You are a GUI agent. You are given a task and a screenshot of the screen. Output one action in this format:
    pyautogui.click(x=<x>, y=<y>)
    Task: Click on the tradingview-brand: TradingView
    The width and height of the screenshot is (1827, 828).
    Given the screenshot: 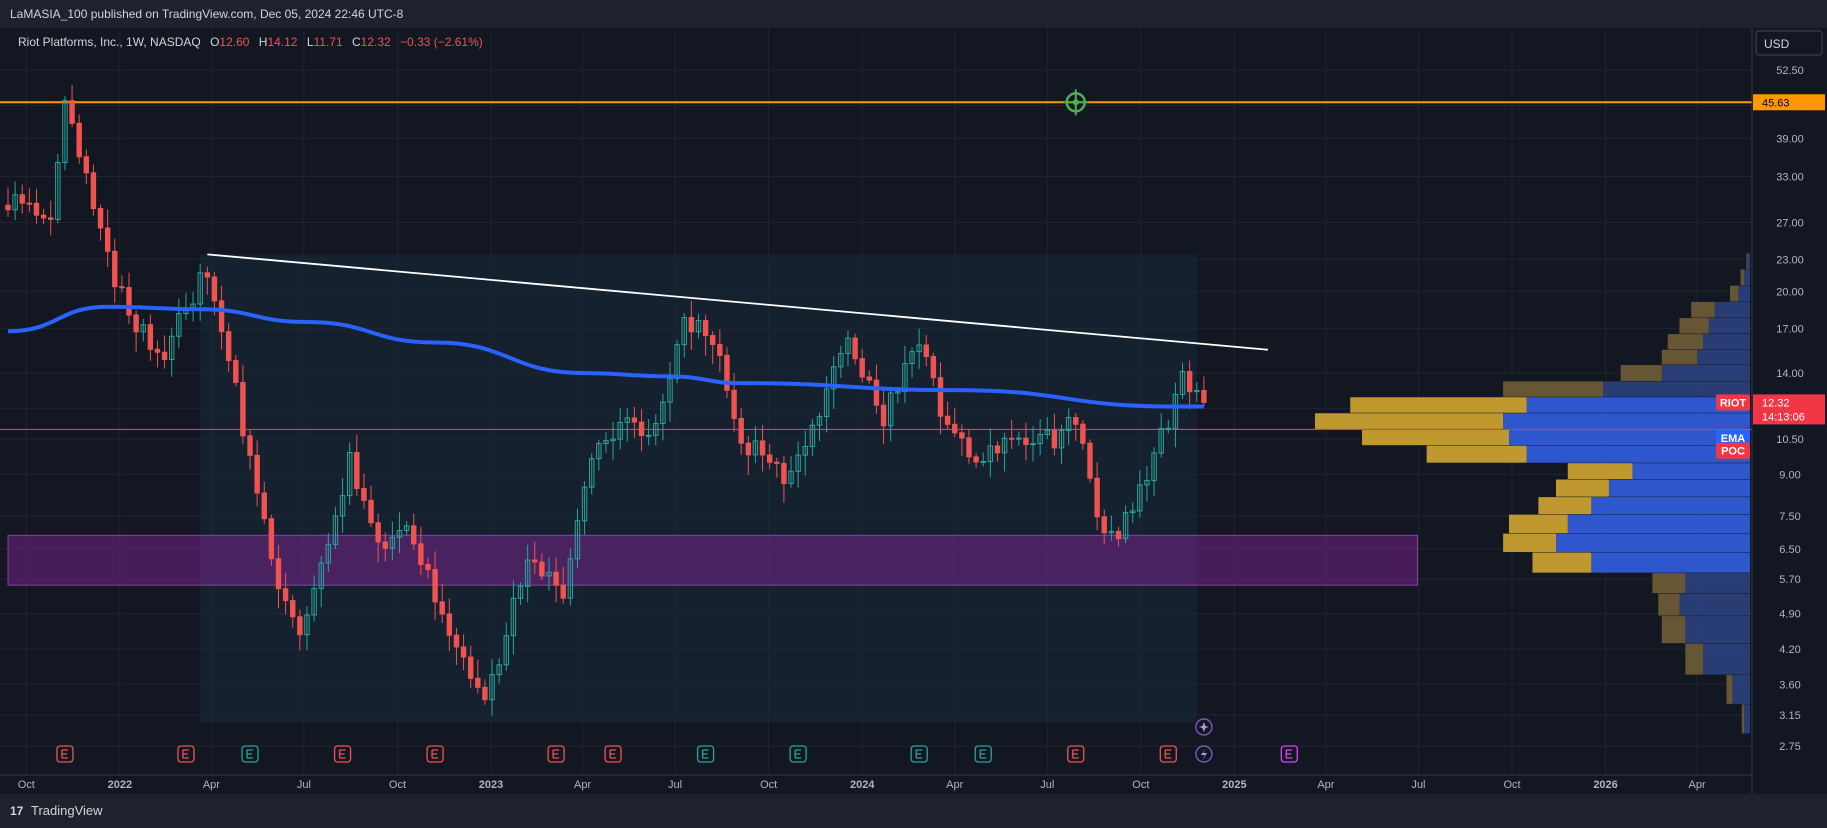 What is the action you would take?
    pyautogui.click(x=67, y=810)
    